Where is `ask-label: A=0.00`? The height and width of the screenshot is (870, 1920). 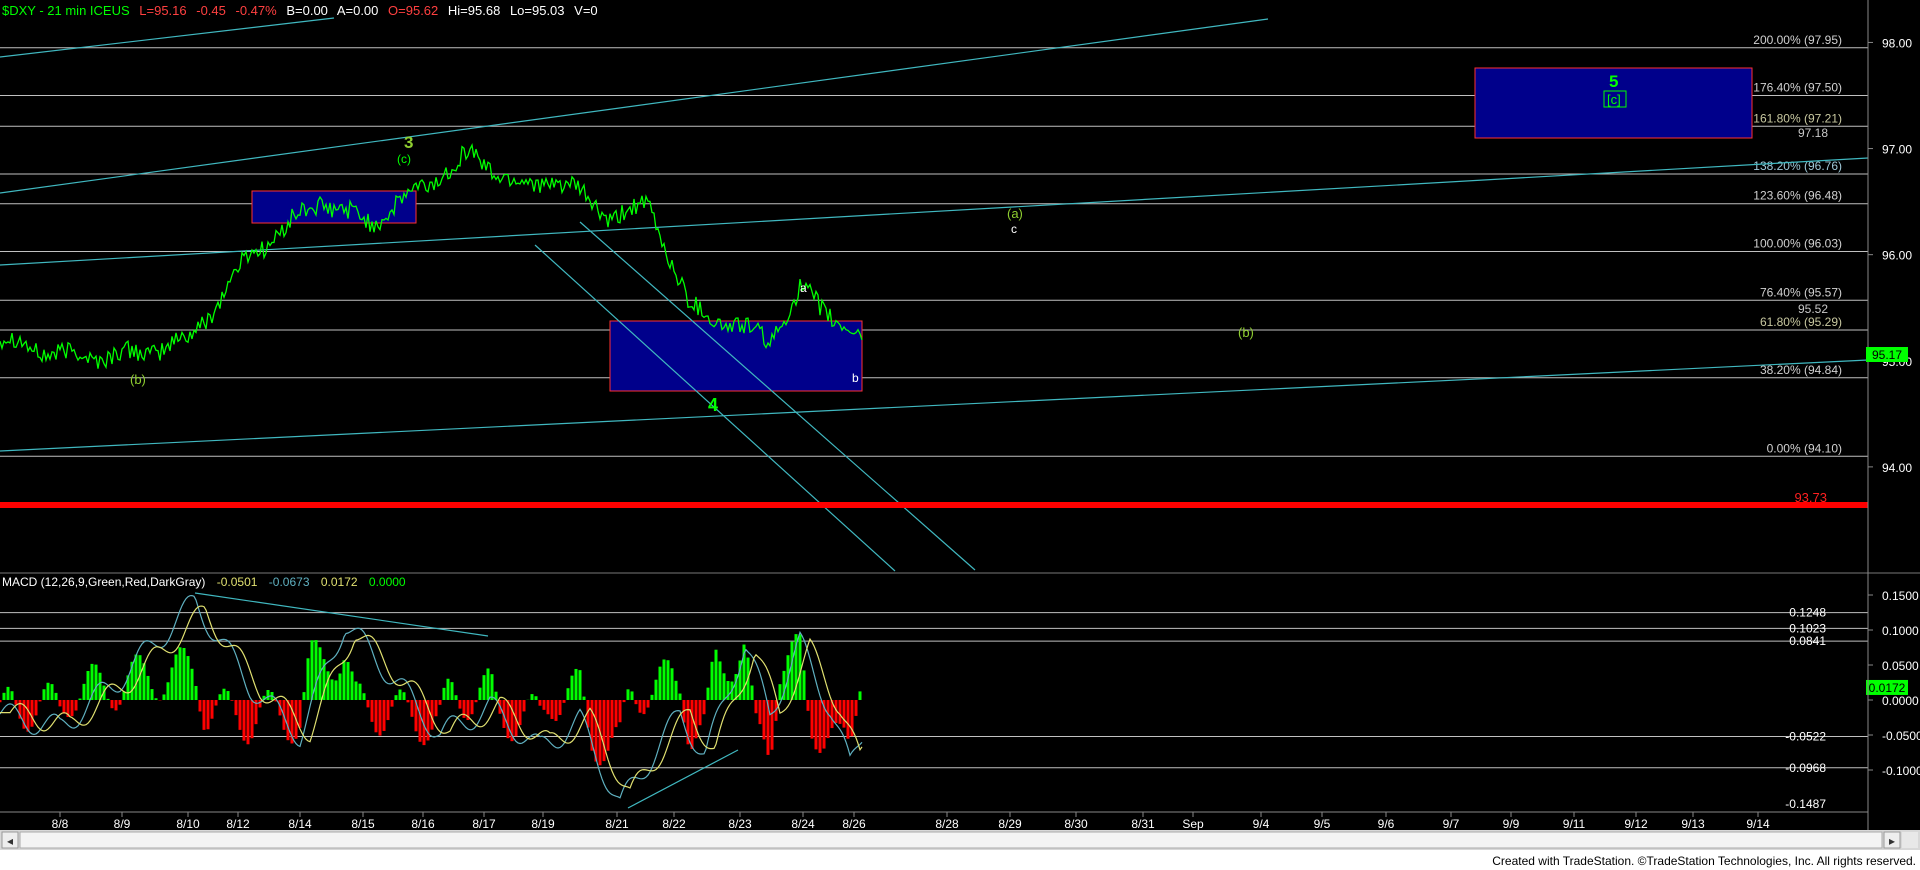 ask-label: A=0.00 is located at coordinates (358, 10).